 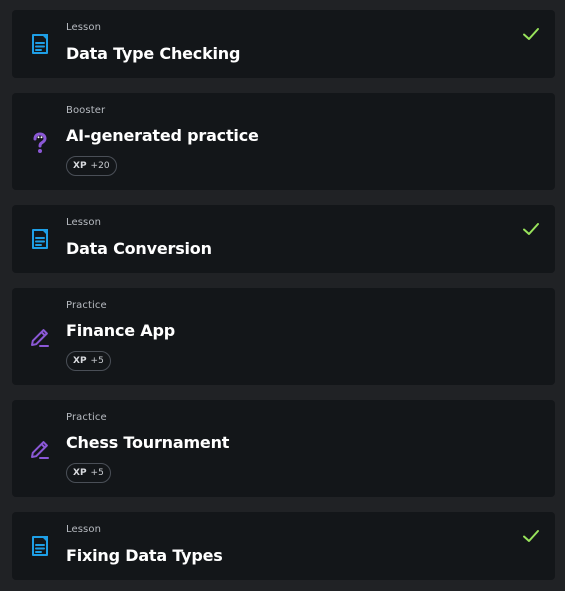 I want to click on item-type-label: Booster, so click(x=86, y=110).